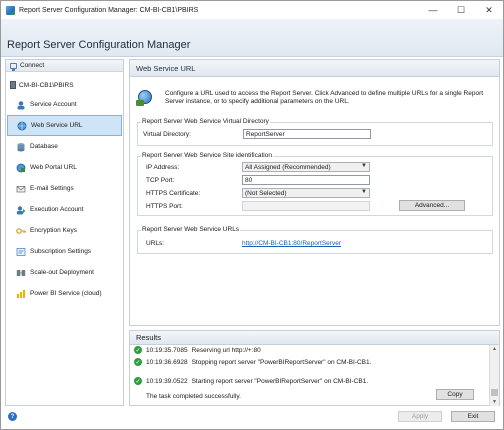 This screenshot has height=430, width=504. What do you see at coordinates (193, 396) in the screenshot?
I see `completed-message: The task completed successfully.` at bounding box center [193, 396].